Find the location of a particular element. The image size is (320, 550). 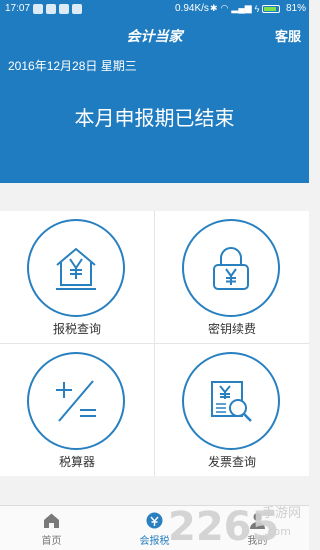

tax-inquiry-label: 报税查询 is located at coordinates (76, 329).